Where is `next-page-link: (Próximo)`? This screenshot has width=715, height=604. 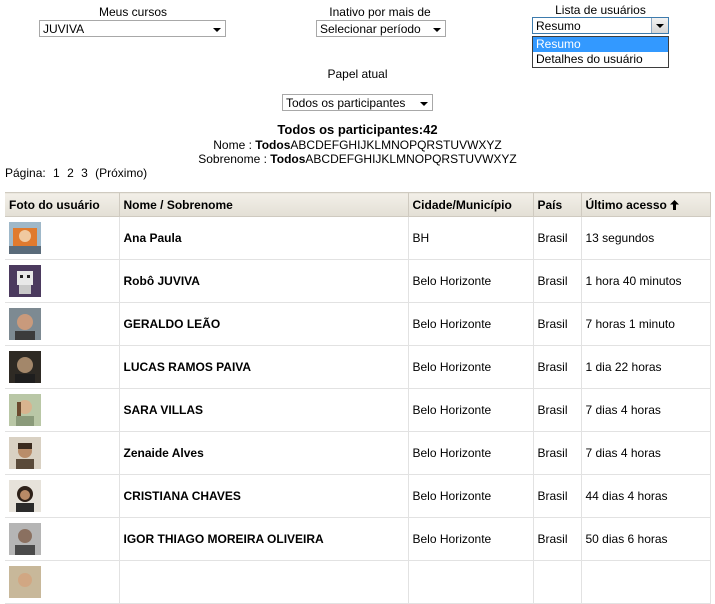 next-page-link: (Próximo) is located at coordinates (121, 173).